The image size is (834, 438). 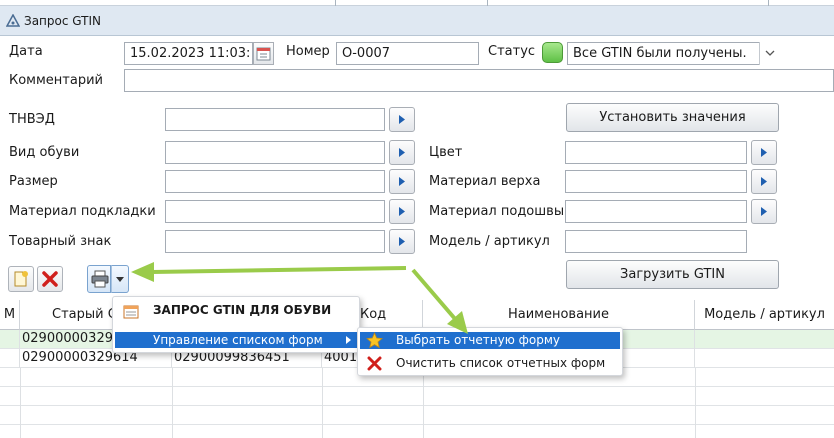 What do you see at coordinates (275, 152) in the screenshot?
I see `shoe-type-field` at bounding box center [275, 152].